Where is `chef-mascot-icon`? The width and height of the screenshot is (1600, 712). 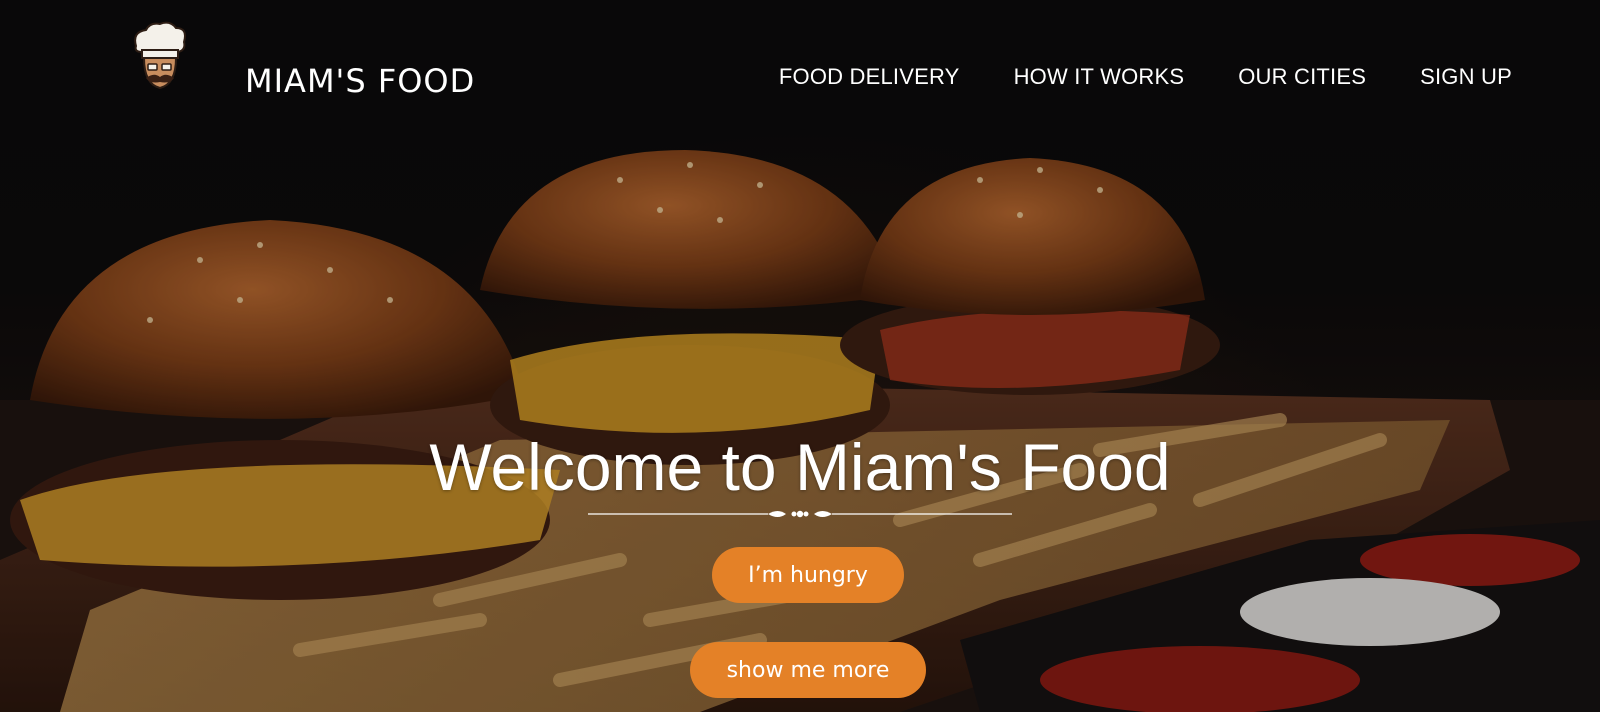
chef-mascot-icon is located at coordinates (159, 57).